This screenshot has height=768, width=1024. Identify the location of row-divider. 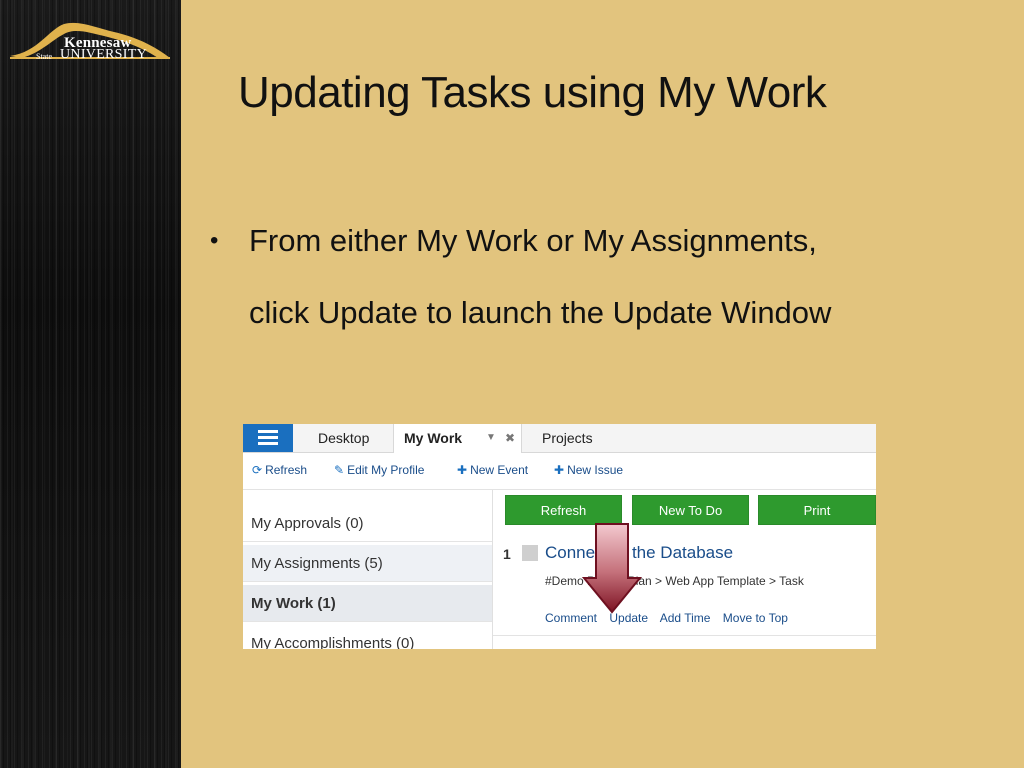
(684, 635).